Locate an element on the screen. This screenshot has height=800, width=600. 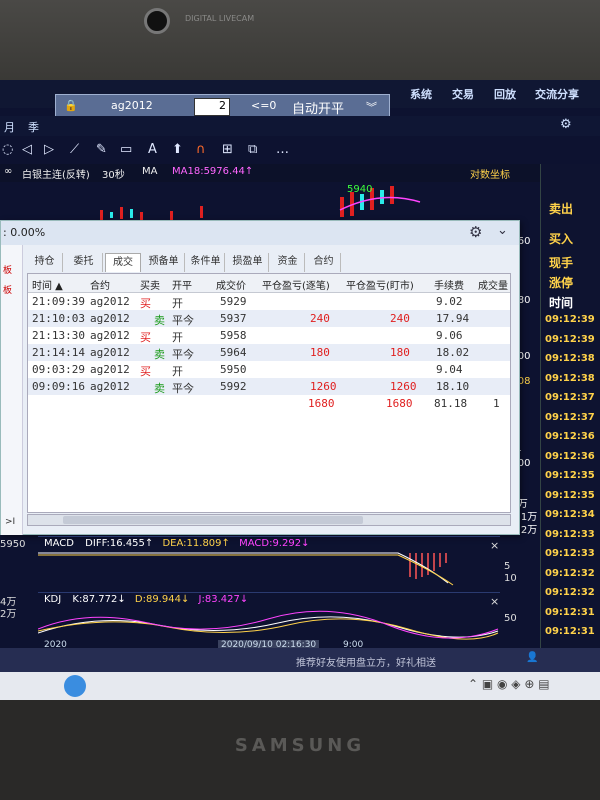
cell-pnl-per-trade: 240 is located at coordinates (320, 318).